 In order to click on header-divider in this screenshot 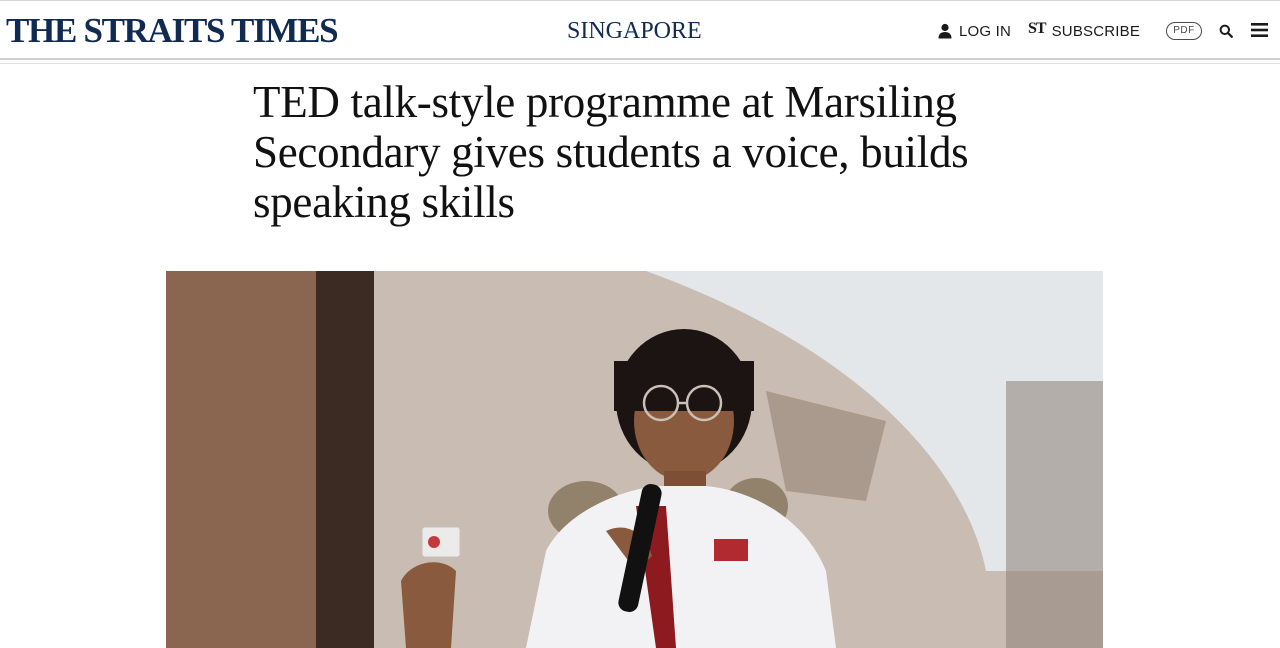, I will do `click(640, 59)`.